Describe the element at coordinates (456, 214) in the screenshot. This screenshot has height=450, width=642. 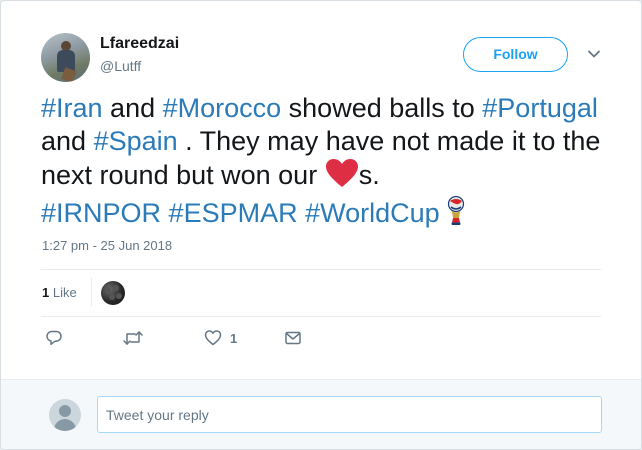
I see `worldcup-trophy-emoji` at that location.